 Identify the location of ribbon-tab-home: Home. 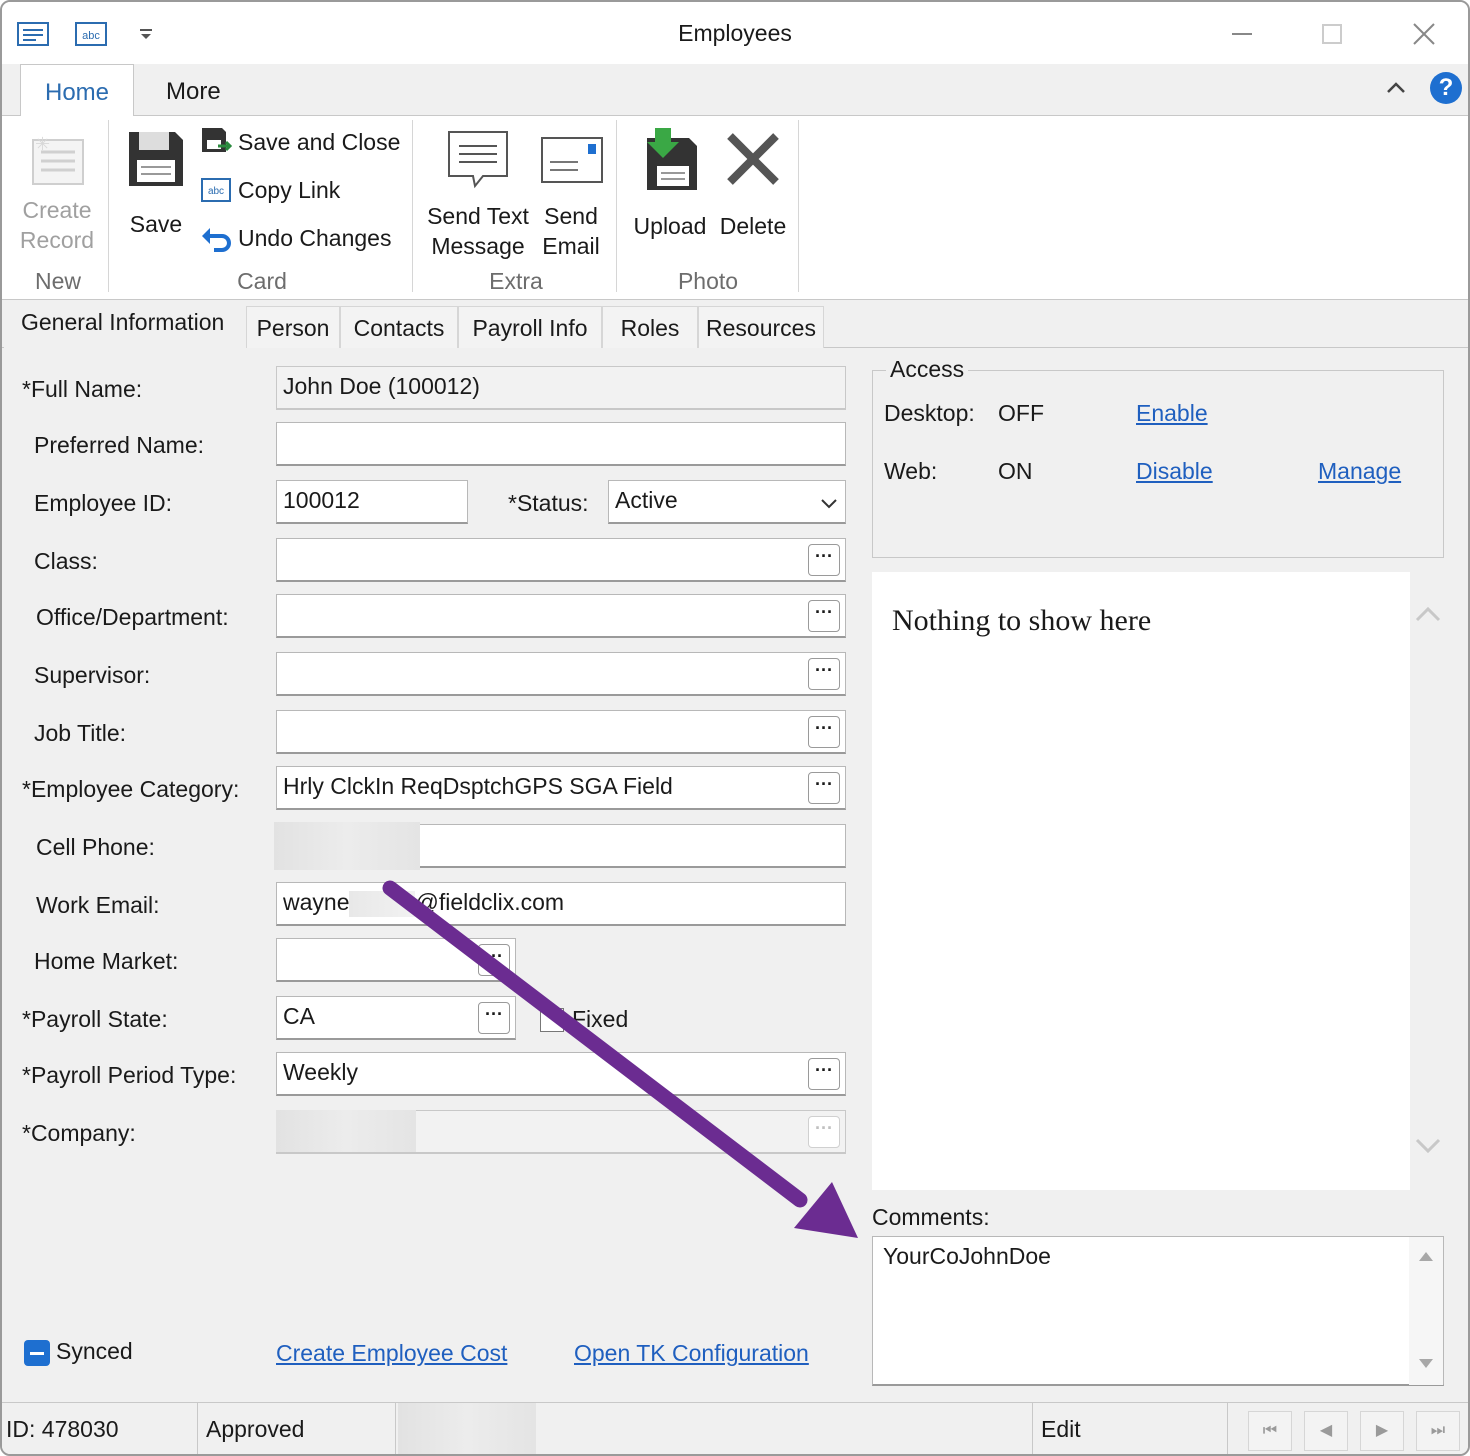
(77, 90).